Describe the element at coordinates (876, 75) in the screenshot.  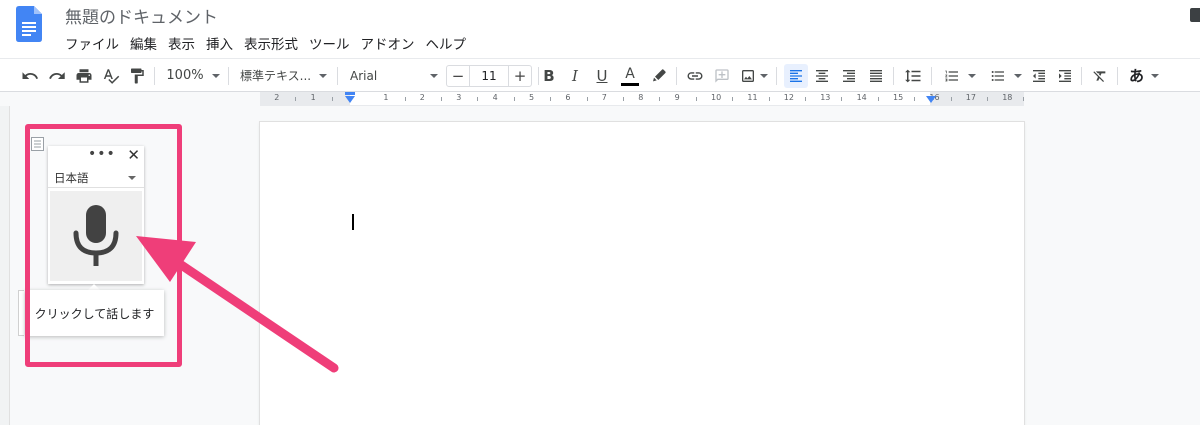
I see `align-justify-icon` at that location.